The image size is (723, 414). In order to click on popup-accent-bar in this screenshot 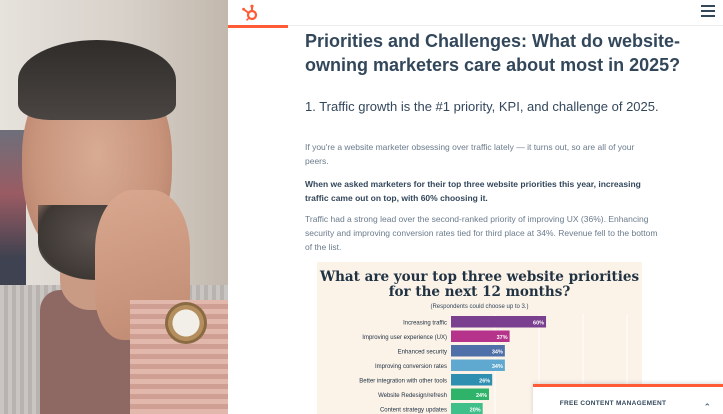, I will do `click(628, 385)`.